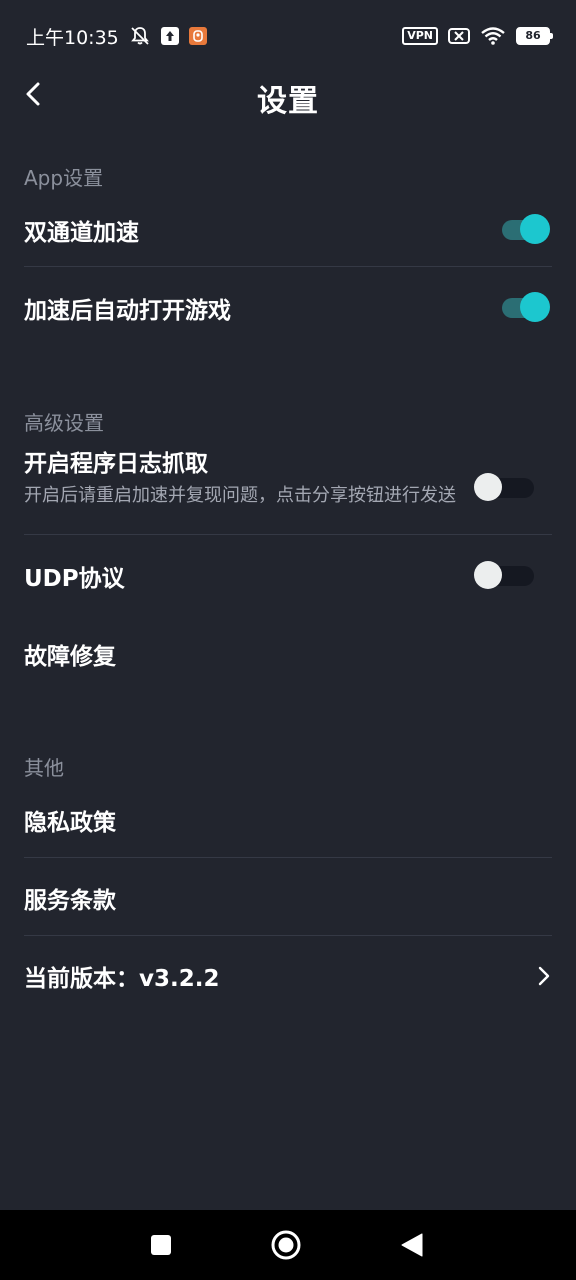  I want to click on setting-title: 加速后自动打开游戏, so click(127, 311).